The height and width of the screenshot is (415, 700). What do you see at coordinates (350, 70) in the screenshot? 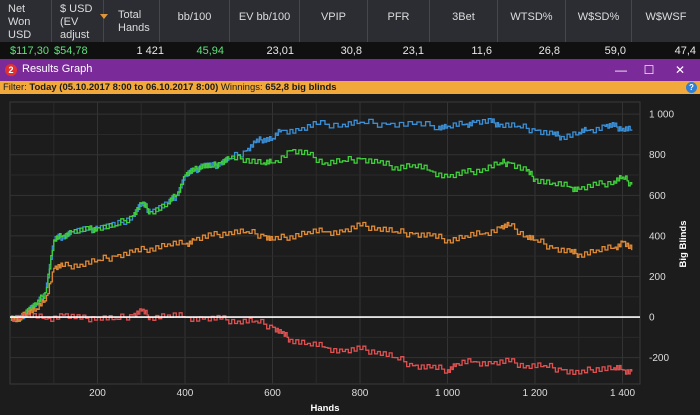
I see `window-titlebar: 2 Results Graph — ☐ ✕` at bounding box center [350, 70].